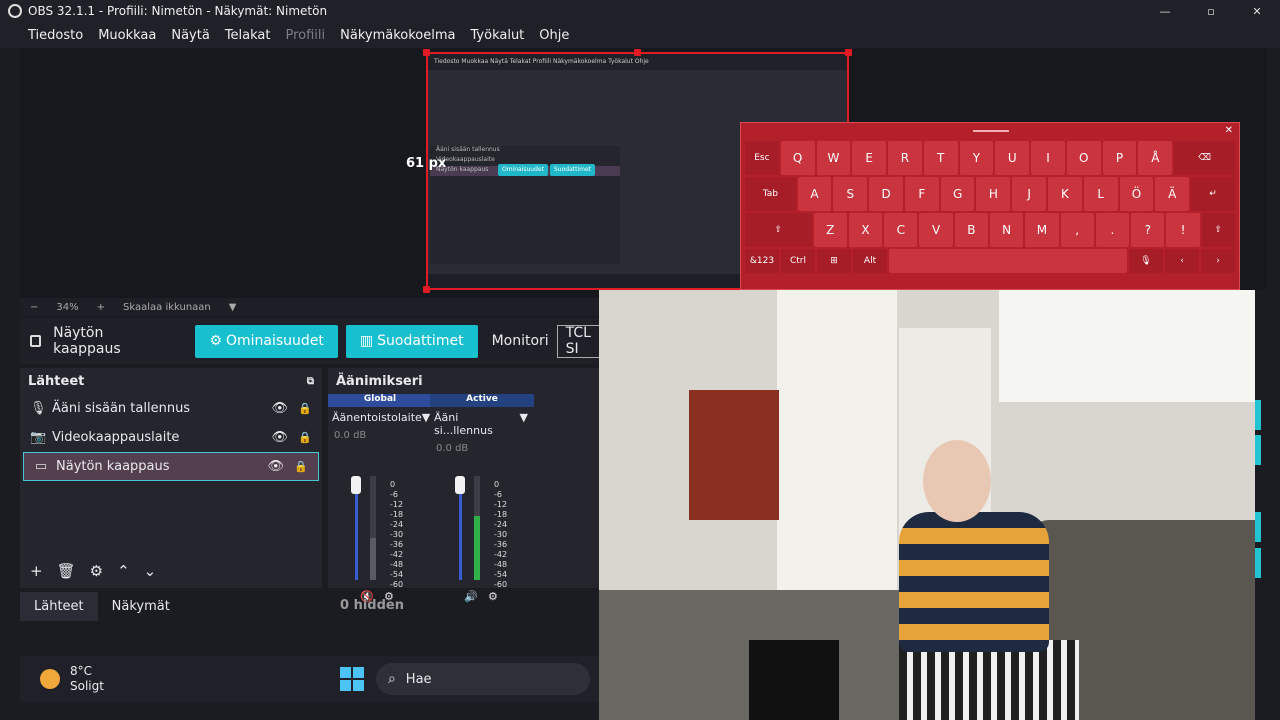 The width and height of the screenshot is (1280, 720). What do you see at coordinates (171, 381) in the screenshot?
I see `sources-header: Lähteet ⧉` at bounding box center [171, 381].